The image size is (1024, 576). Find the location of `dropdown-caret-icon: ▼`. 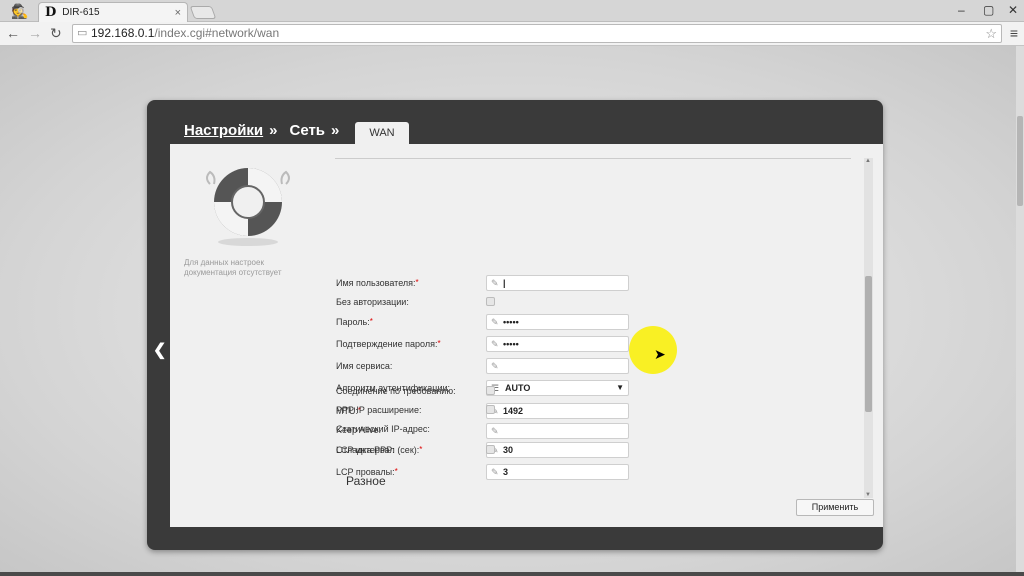

dropdown-caret-icon: ▼ is located at coordinates (620, 387).